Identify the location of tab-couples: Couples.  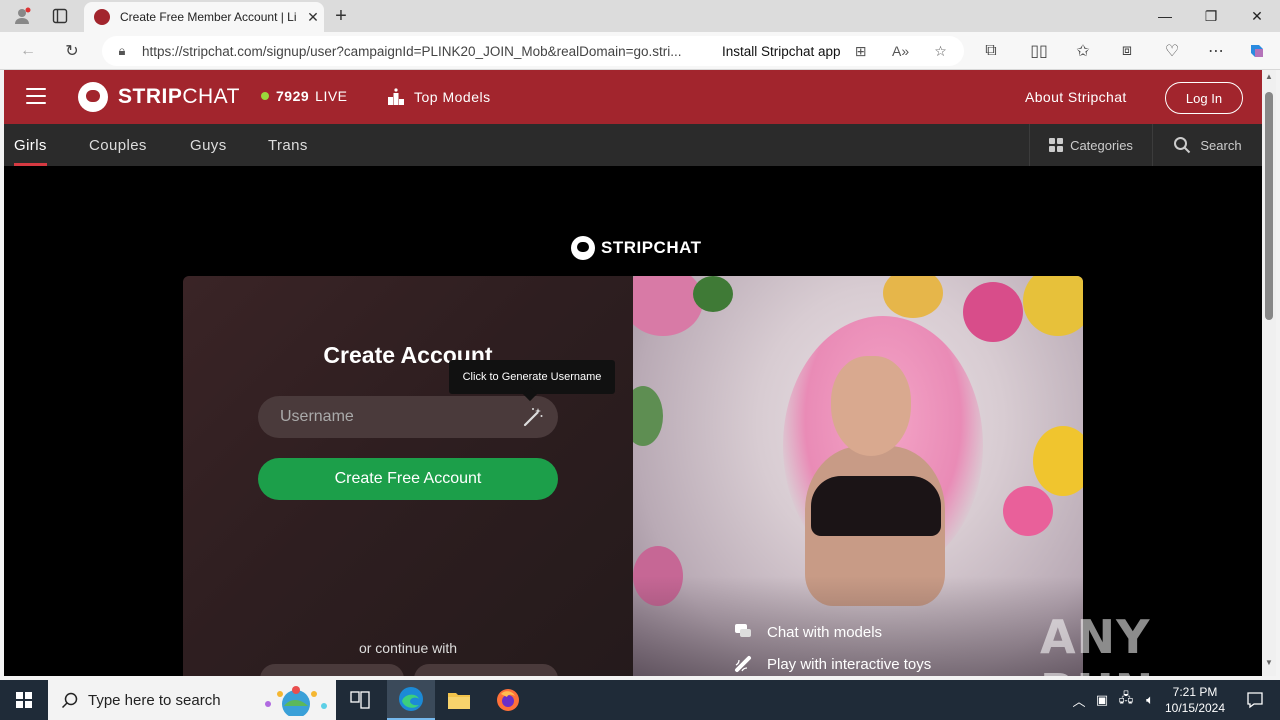
(118, 145).